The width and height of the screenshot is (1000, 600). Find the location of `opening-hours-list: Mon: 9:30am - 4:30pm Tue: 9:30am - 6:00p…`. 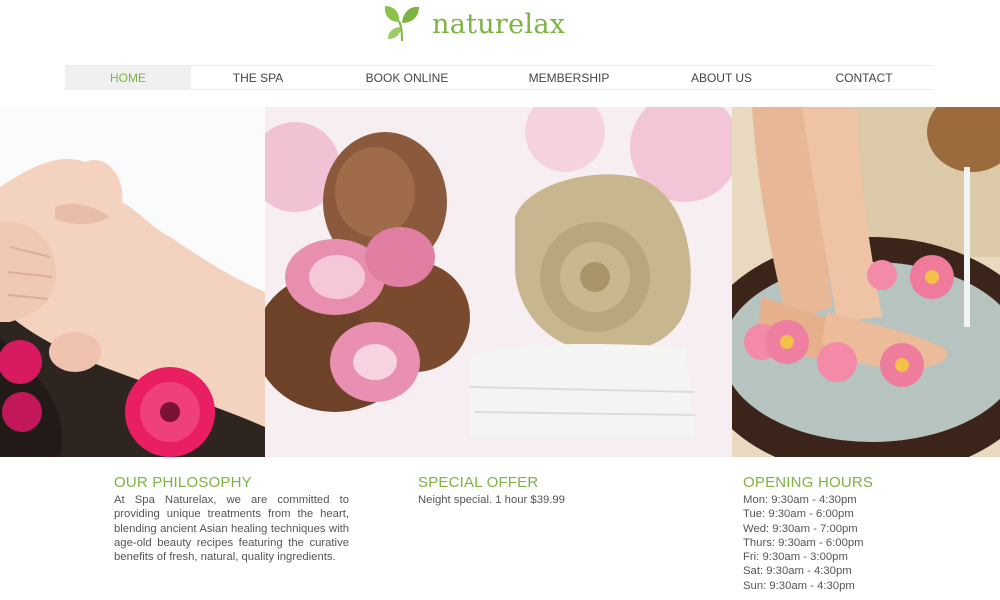

opening-hours-list: Mon: 9:30am - 4:30pm Tue: 9:30am - 6:00p… is located at coordinates (833, 543).